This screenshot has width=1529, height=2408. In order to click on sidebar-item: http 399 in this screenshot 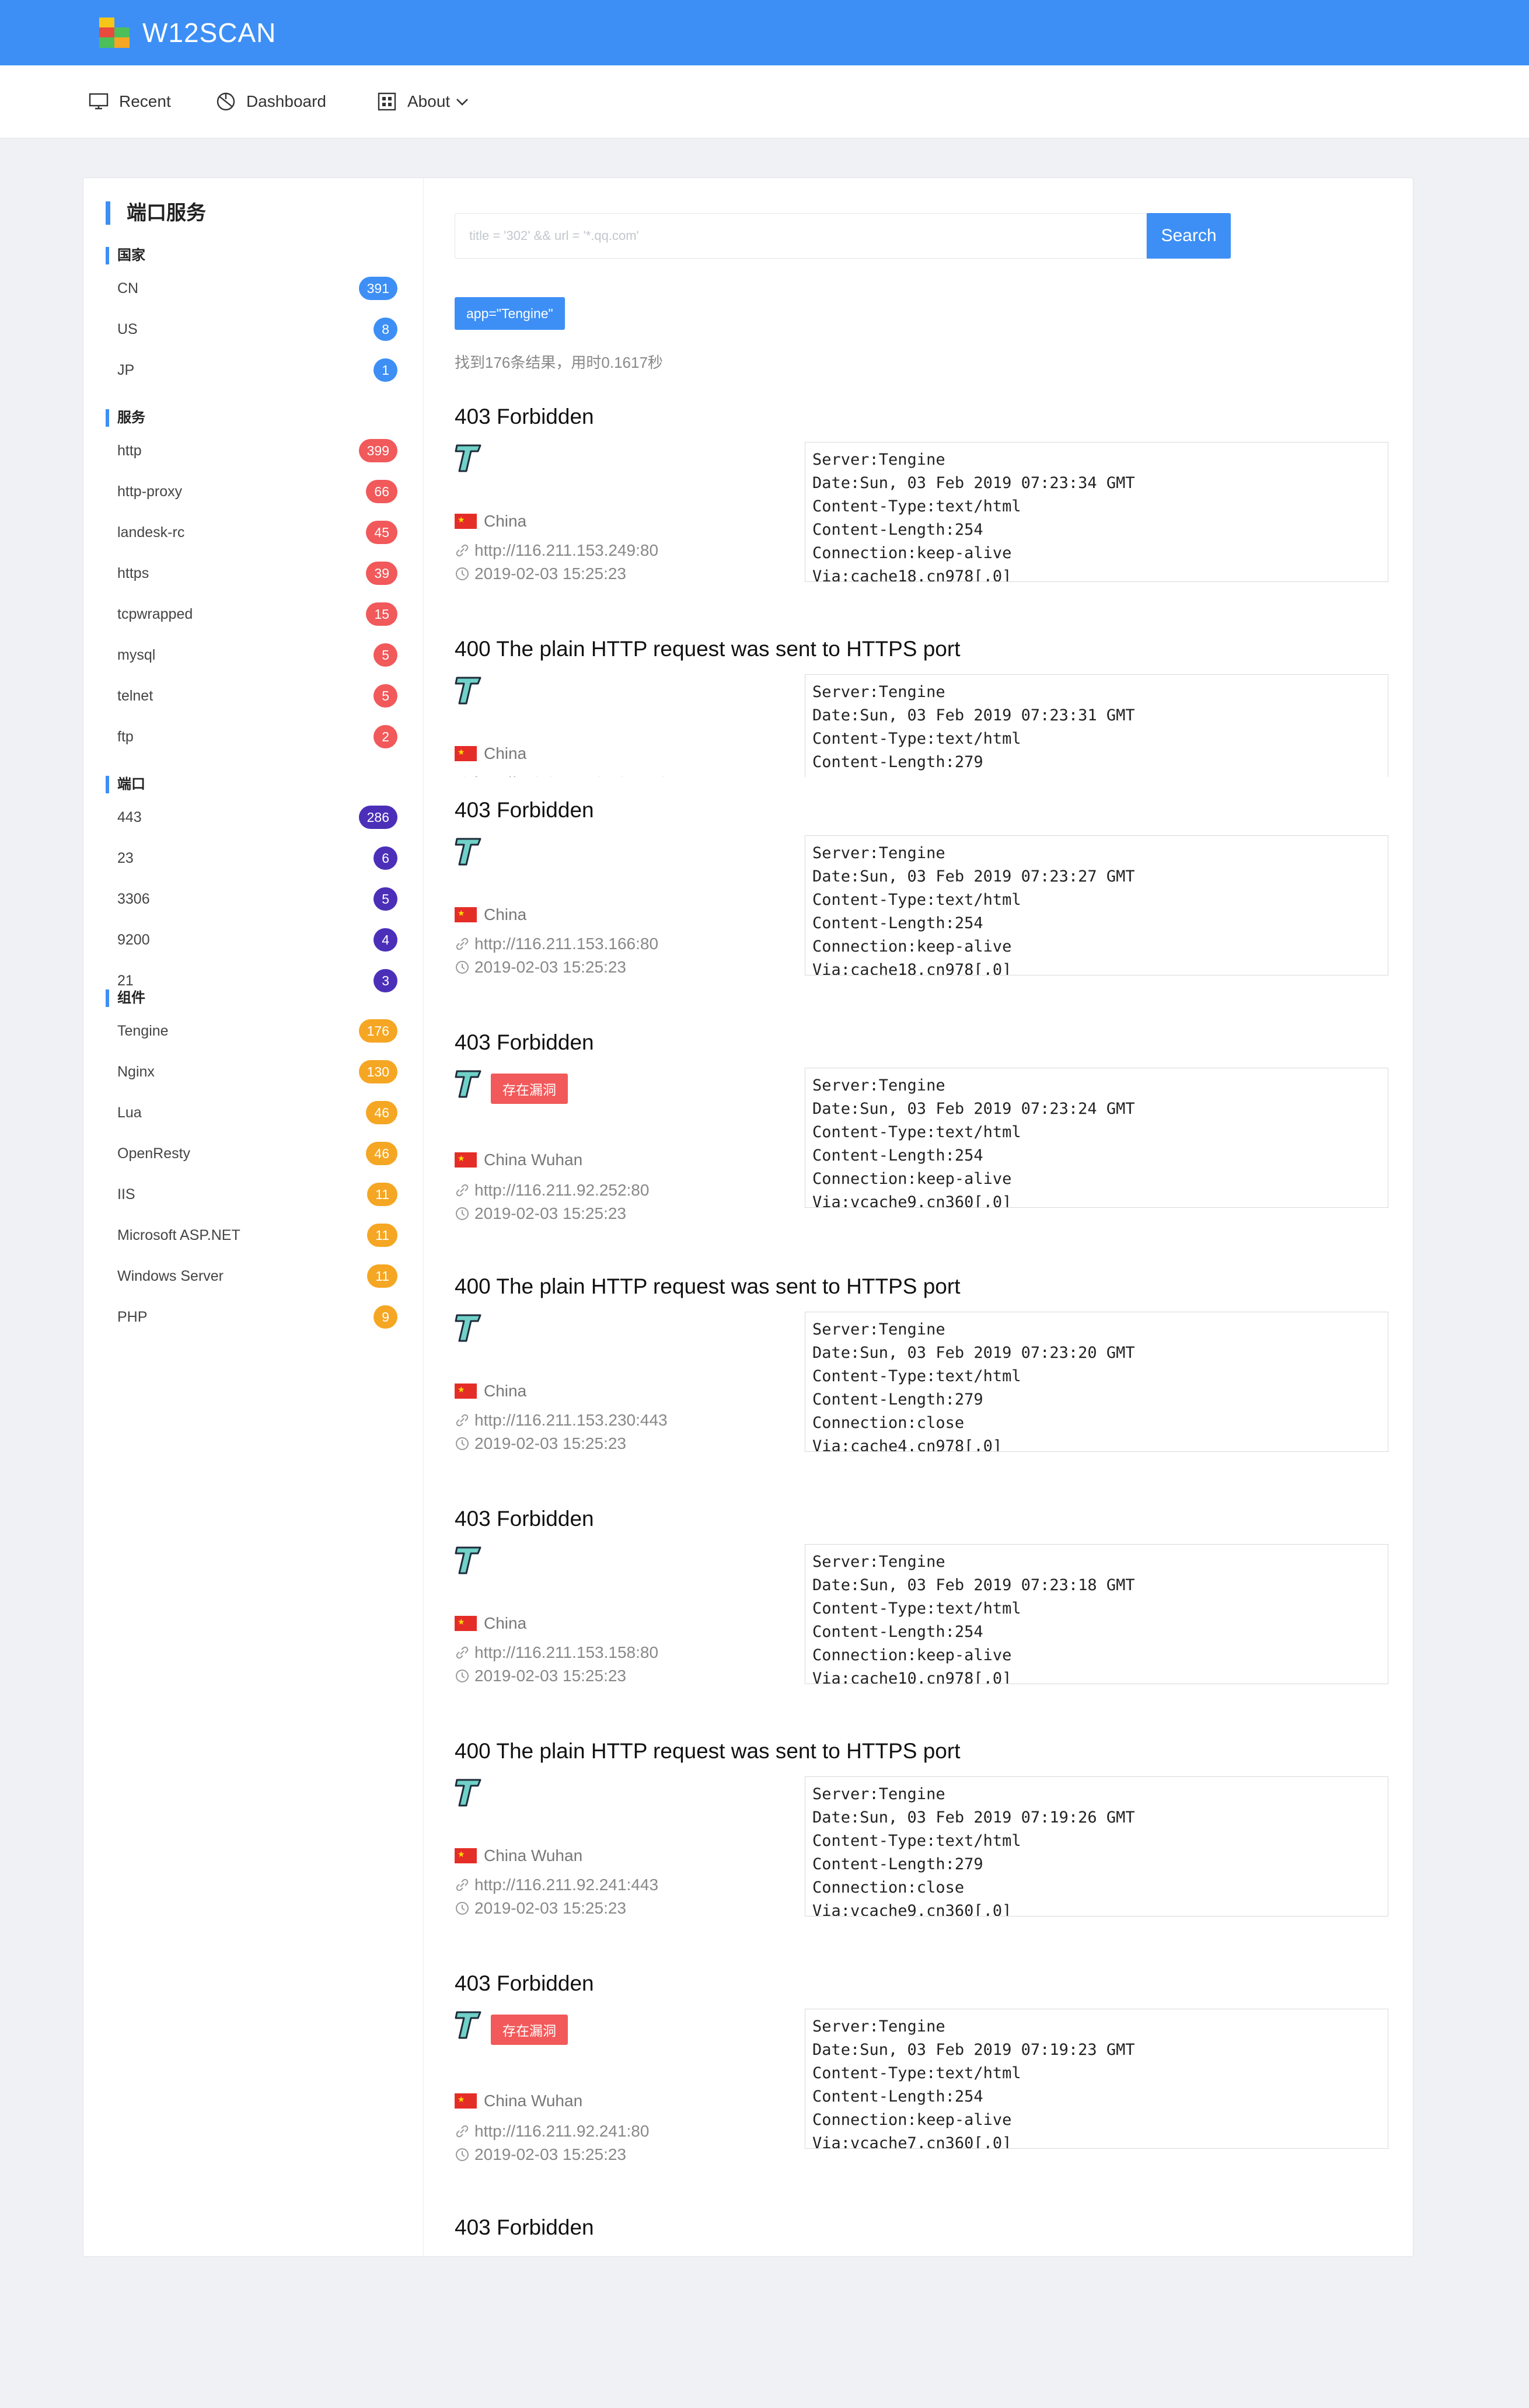, I will do `click(257, 451)`.